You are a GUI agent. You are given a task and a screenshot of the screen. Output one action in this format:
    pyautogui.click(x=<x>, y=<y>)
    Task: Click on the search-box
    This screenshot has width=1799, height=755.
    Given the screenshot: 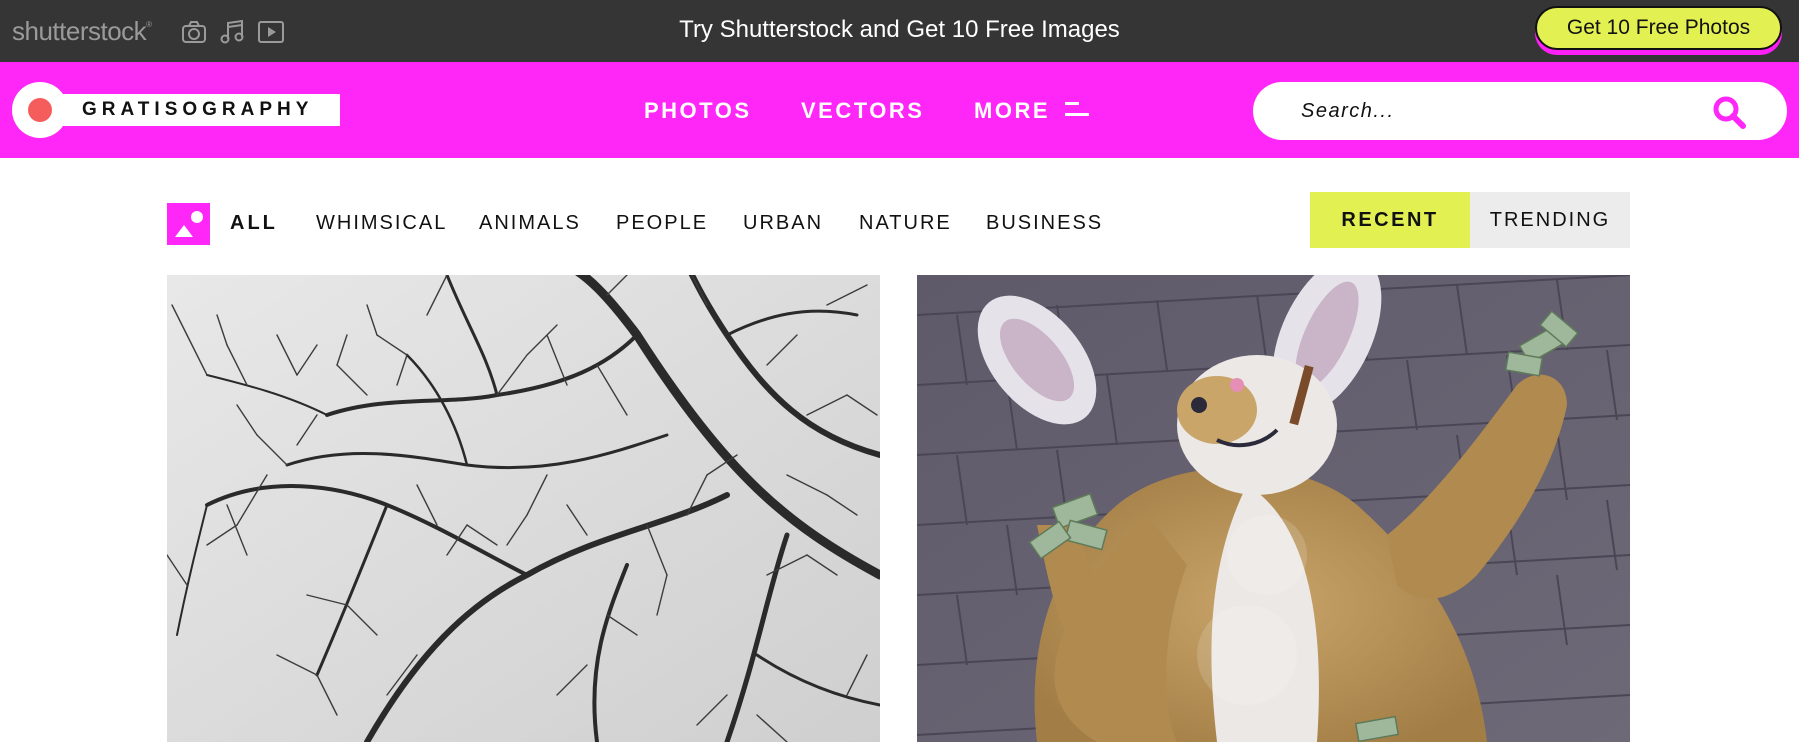 What is the action you would take?
    pyautogui.click(x=1520, y=111)
    